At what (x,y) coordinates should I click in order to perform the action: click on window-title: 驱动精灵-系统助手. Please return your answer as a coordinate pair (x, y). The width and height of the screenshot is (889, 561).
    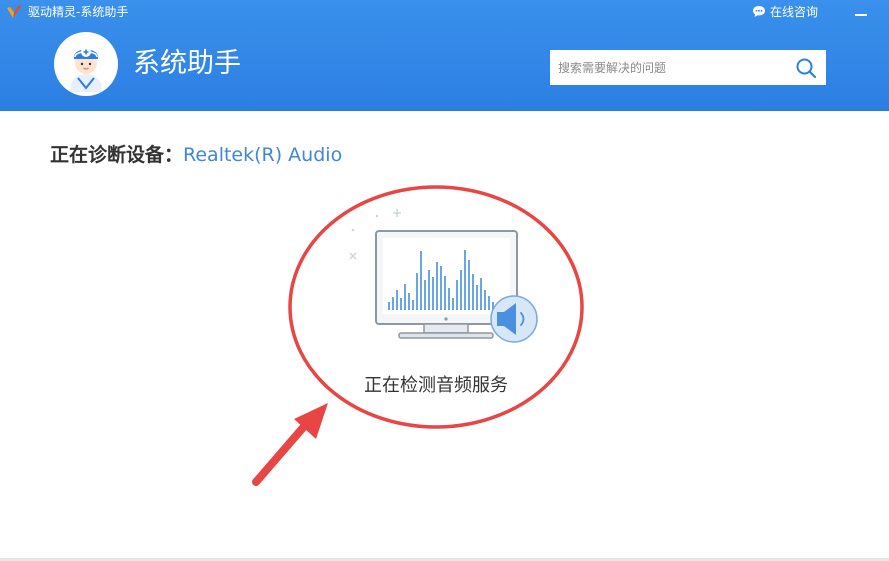
    Looking at the image, I should click on (78, 12).